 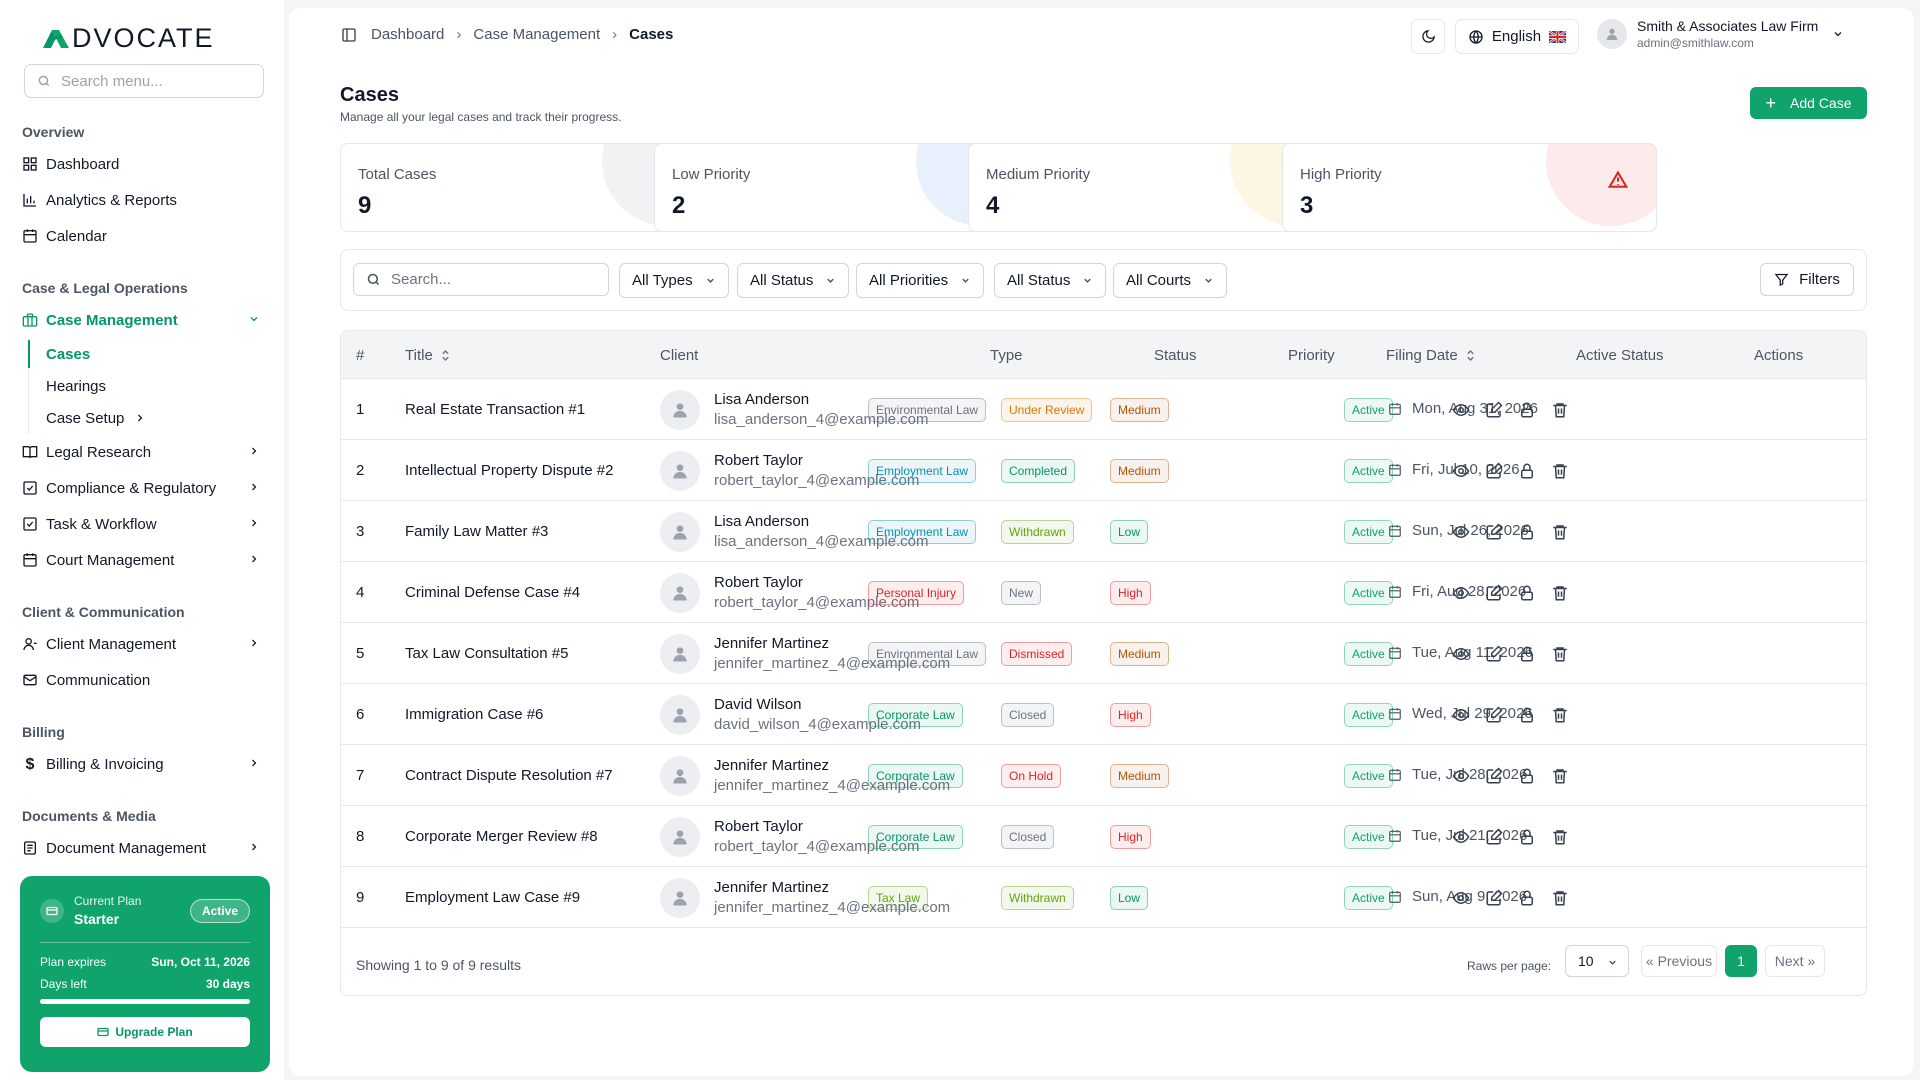 What do you see at coordinates (349, 35) in the screenshot?
I see `sidebar-toggle-icon` at bounding box center [349, 35].